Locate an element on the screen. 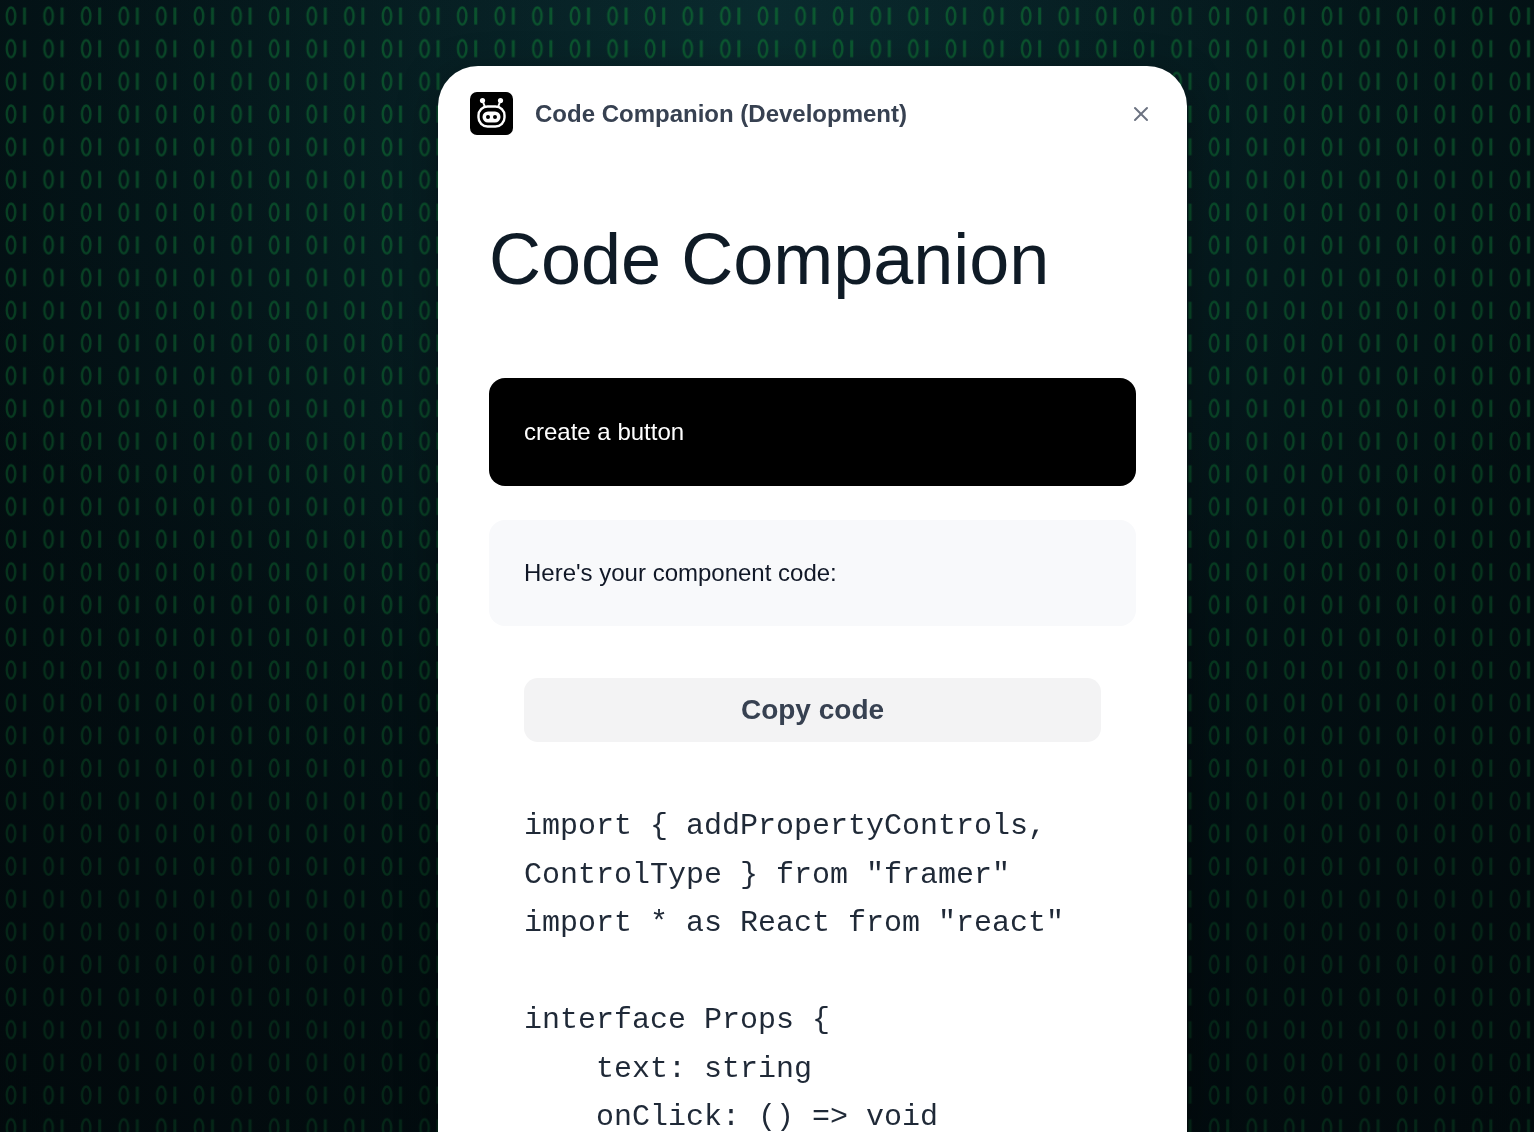 Image resolution: width=1534 pixels, height=1132 pixels. copy-code-button: Copy code is located at coordinates (812, 710).